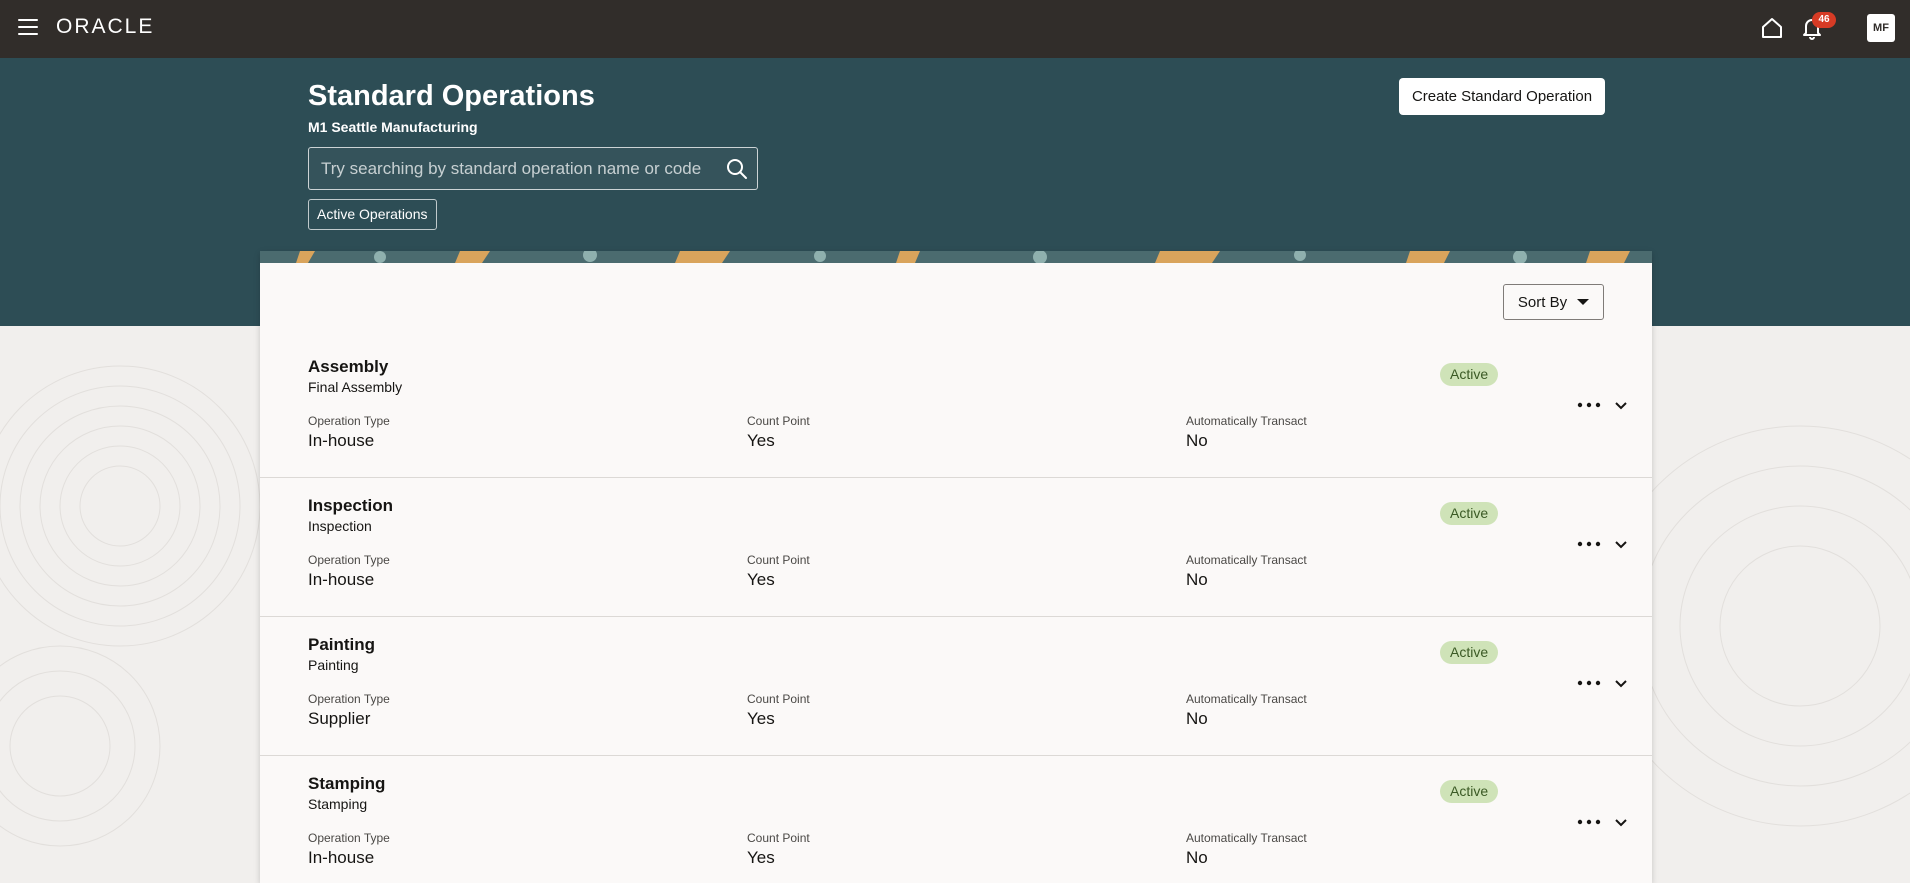 The width and height of the screenshot is (1910, 883). Describe the element at coordinates (956, 257) in the screenshot. I see `card-decorative-banner` at that location.